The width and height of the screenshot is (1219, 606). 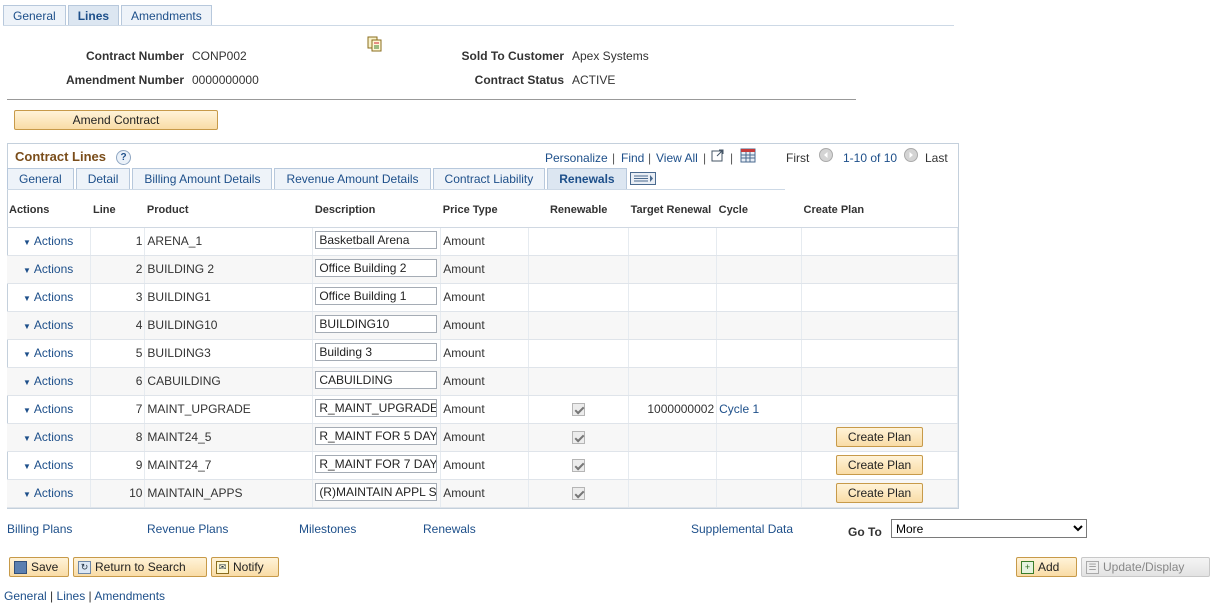 What do you see at coordinates (587, 178) in the screenshot?
I see `tab-renewals: Renewals` at bounding box center [587, 178].